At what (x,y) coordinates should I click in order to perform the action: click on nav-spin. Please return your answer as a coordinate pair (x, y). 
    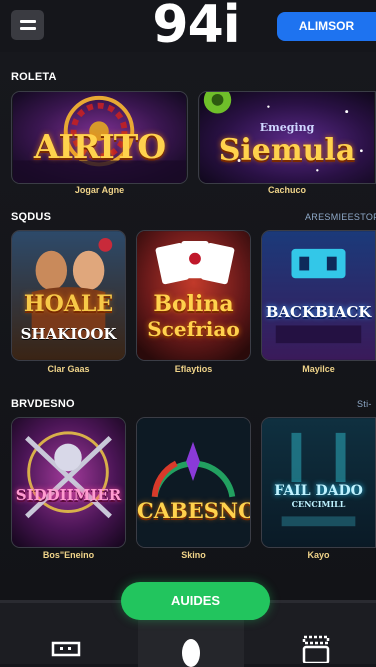
    Looking at the image, I should click on (191, 649).